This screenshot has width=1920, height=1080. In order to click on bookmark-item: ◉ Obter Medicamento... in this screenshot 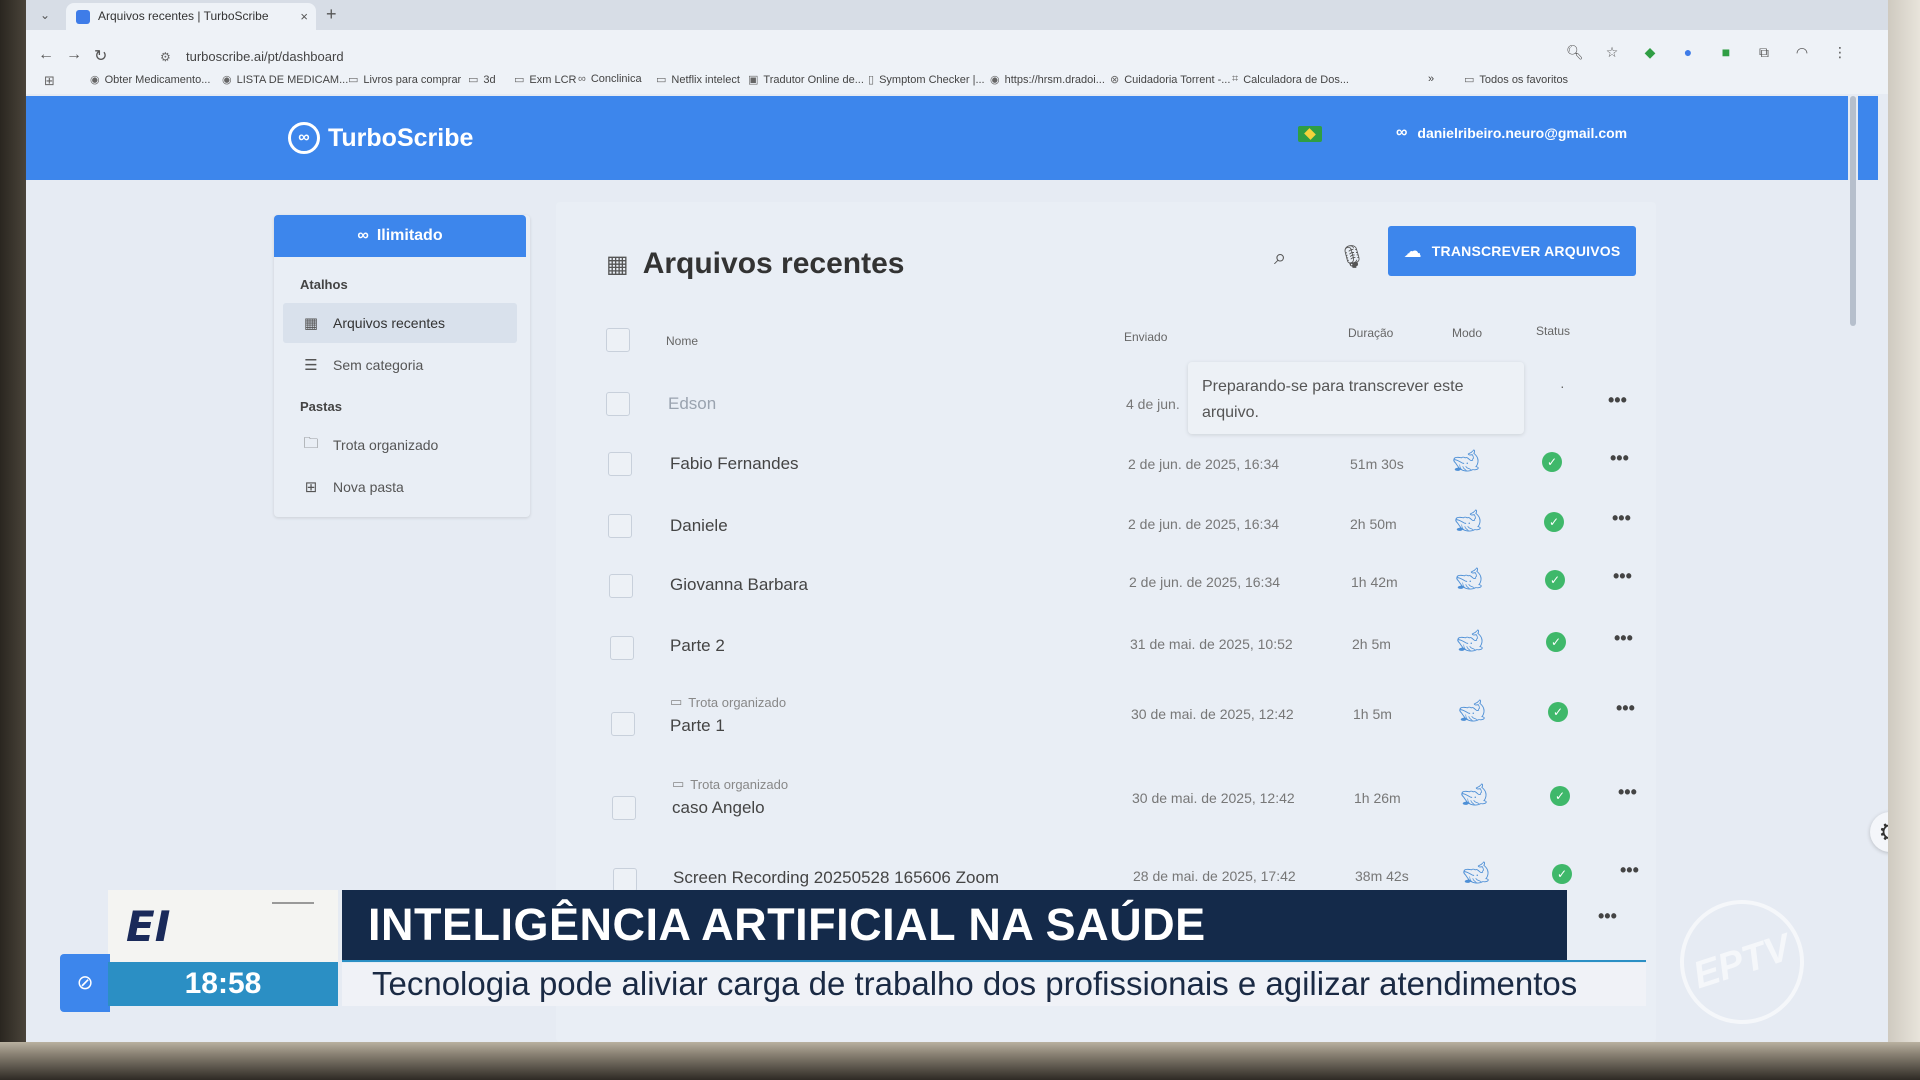, I will do `click(150, 80)`.